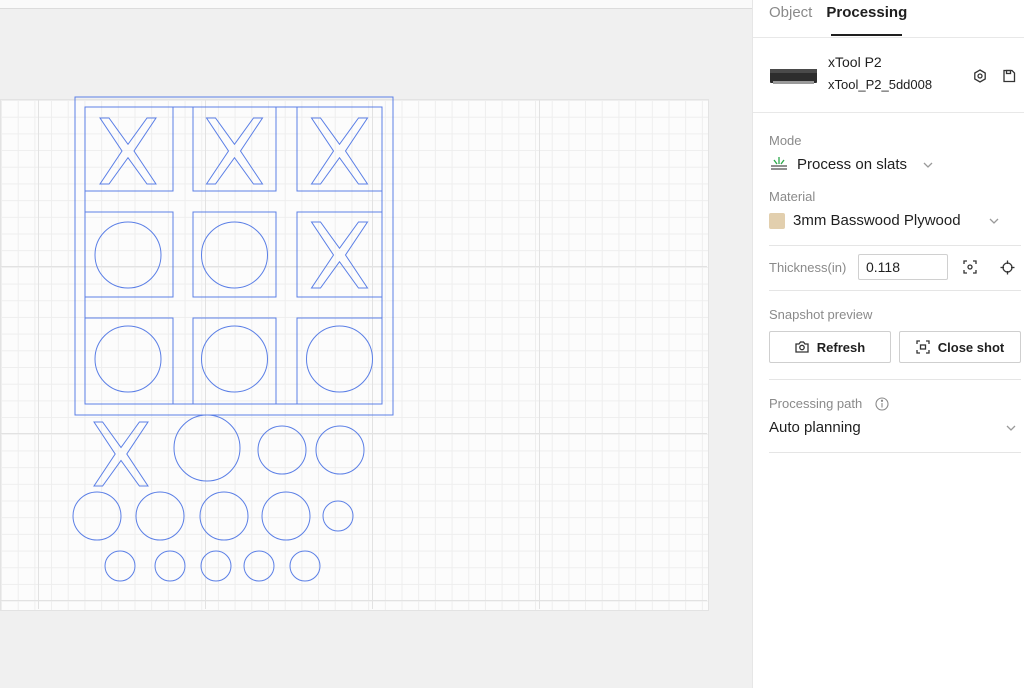  What do you see at coordinates (888, 112) in the screenshot?
I see `device-divider` at bounding box center [888, 112].